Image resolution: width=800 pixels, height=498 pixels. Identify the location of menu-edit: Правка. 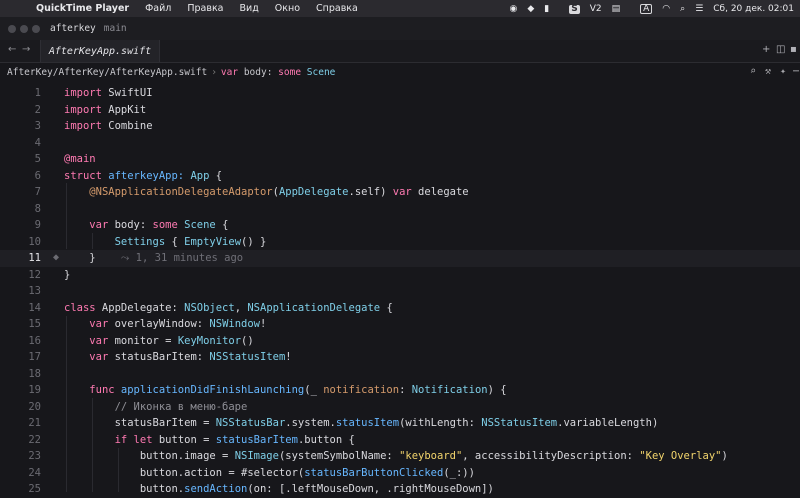
(205, 8).